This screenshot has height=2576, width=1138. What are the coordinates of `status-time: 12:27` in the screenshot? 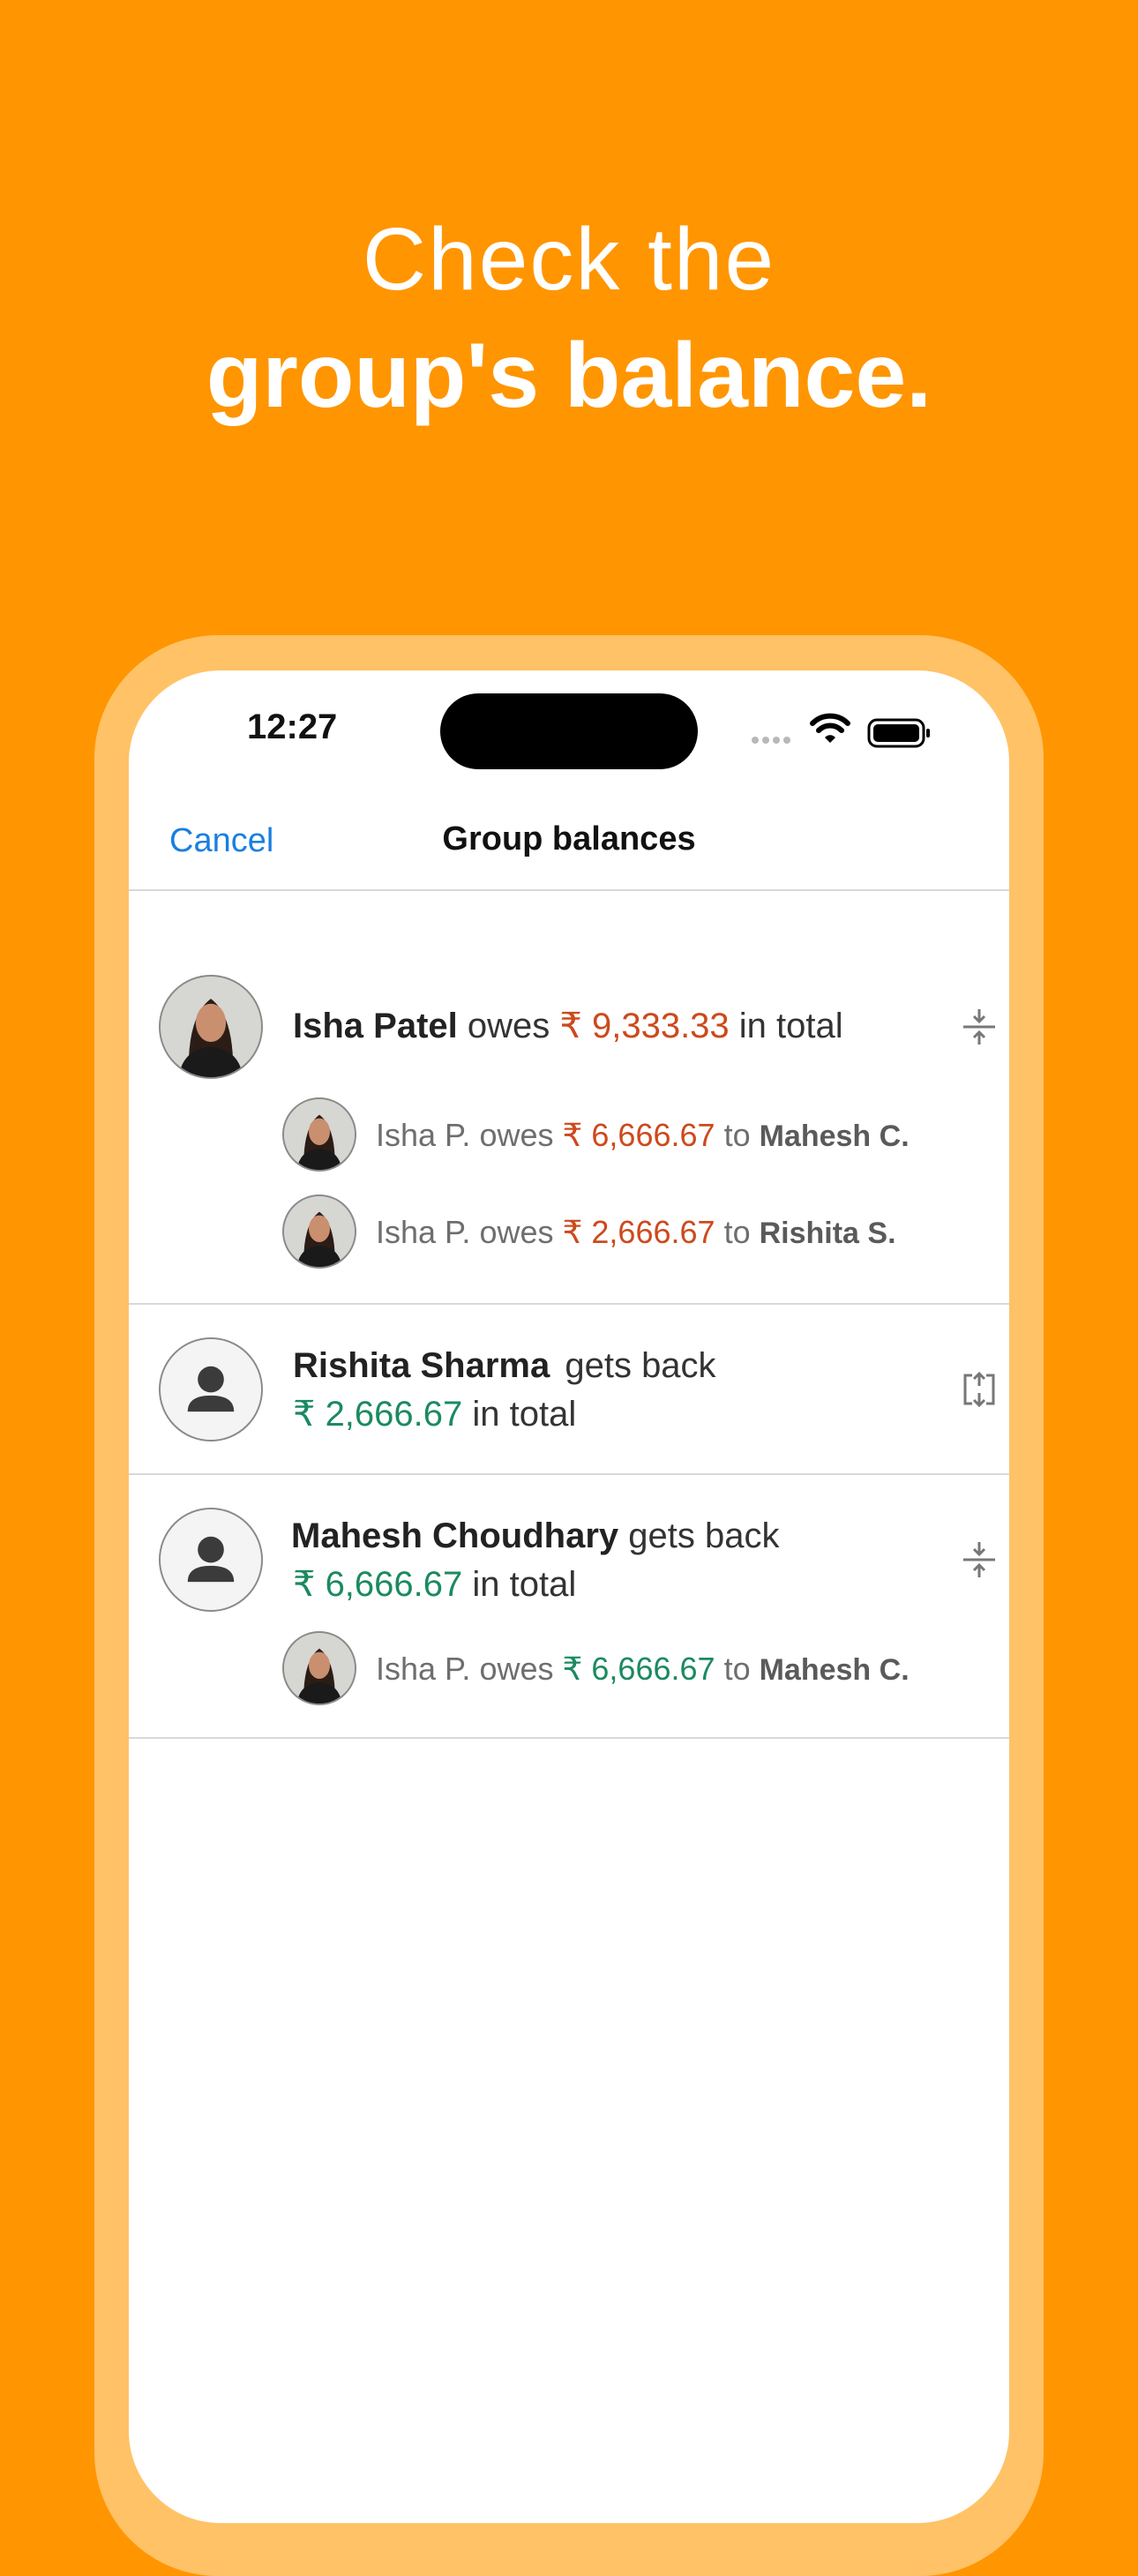 It's located at (292, 727).